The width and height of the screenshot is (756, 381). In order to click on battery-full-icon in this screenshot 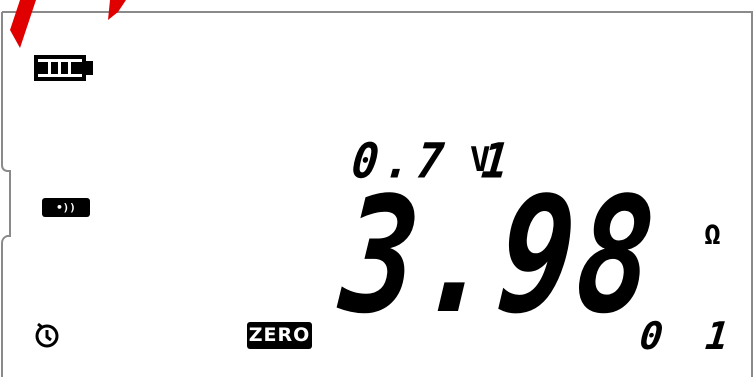, I will do `click(63, 68)`.